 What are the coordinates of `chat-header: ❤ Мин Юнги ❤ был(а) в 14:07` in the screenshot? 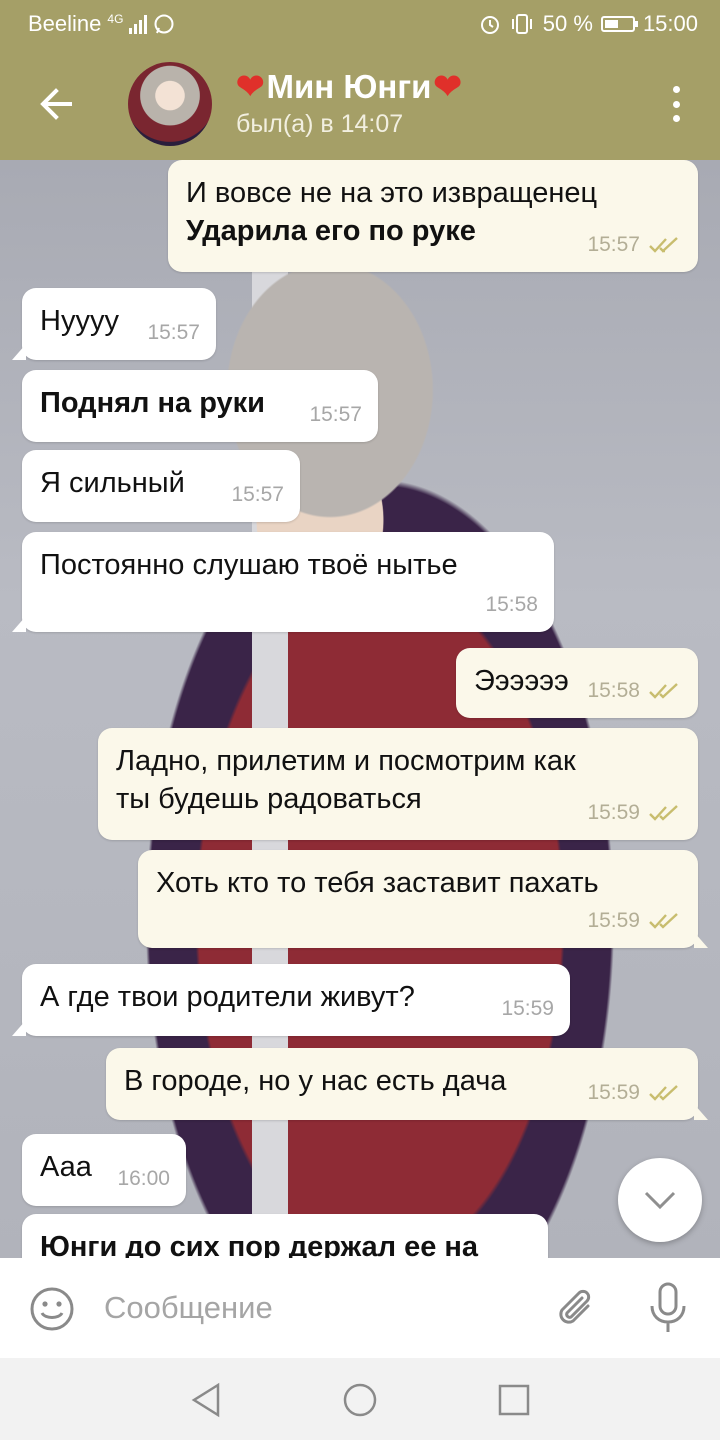 It's located at (360, 104).